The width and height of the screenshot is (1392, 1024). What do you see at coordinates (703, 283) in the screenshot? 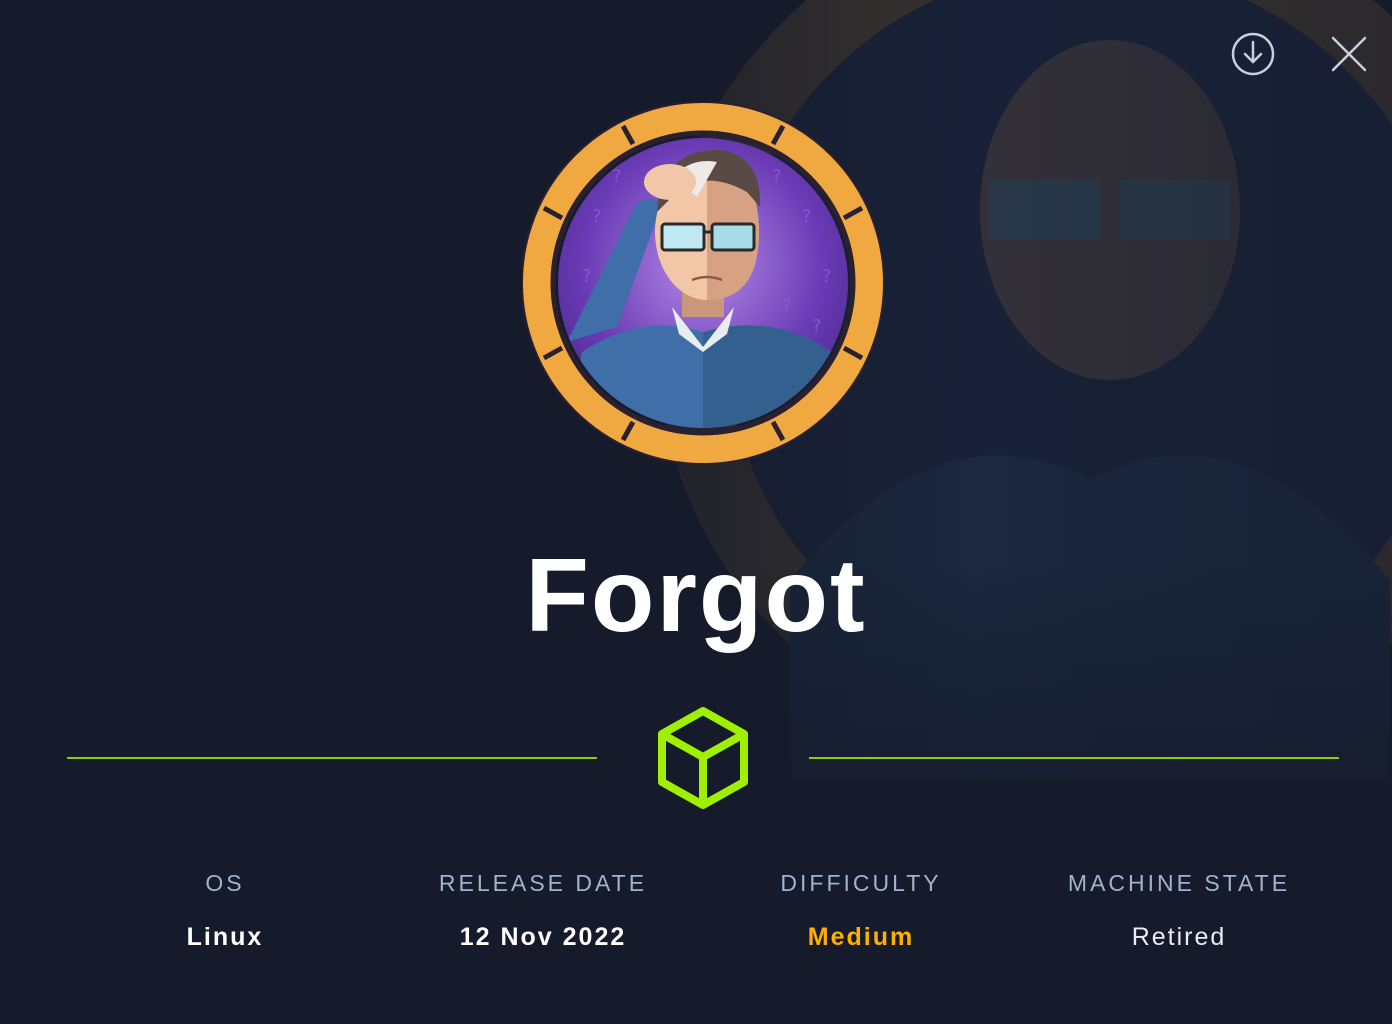
I see `machine-avatar: ??? ??? ???` at bounding box center [703, 283].